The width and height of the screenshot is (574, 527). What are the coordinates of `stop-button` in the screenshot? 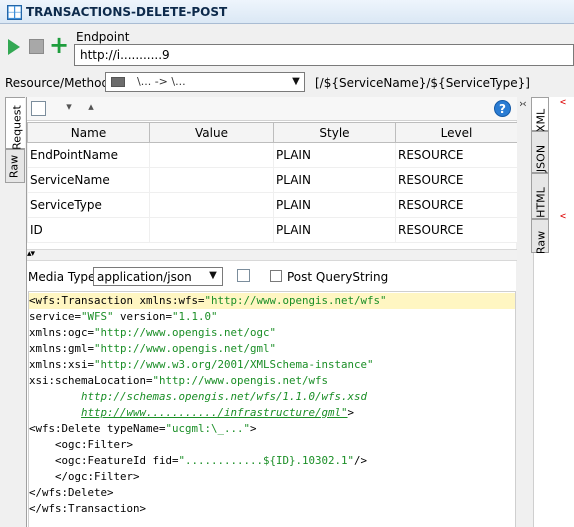 It's located at (36, 46).